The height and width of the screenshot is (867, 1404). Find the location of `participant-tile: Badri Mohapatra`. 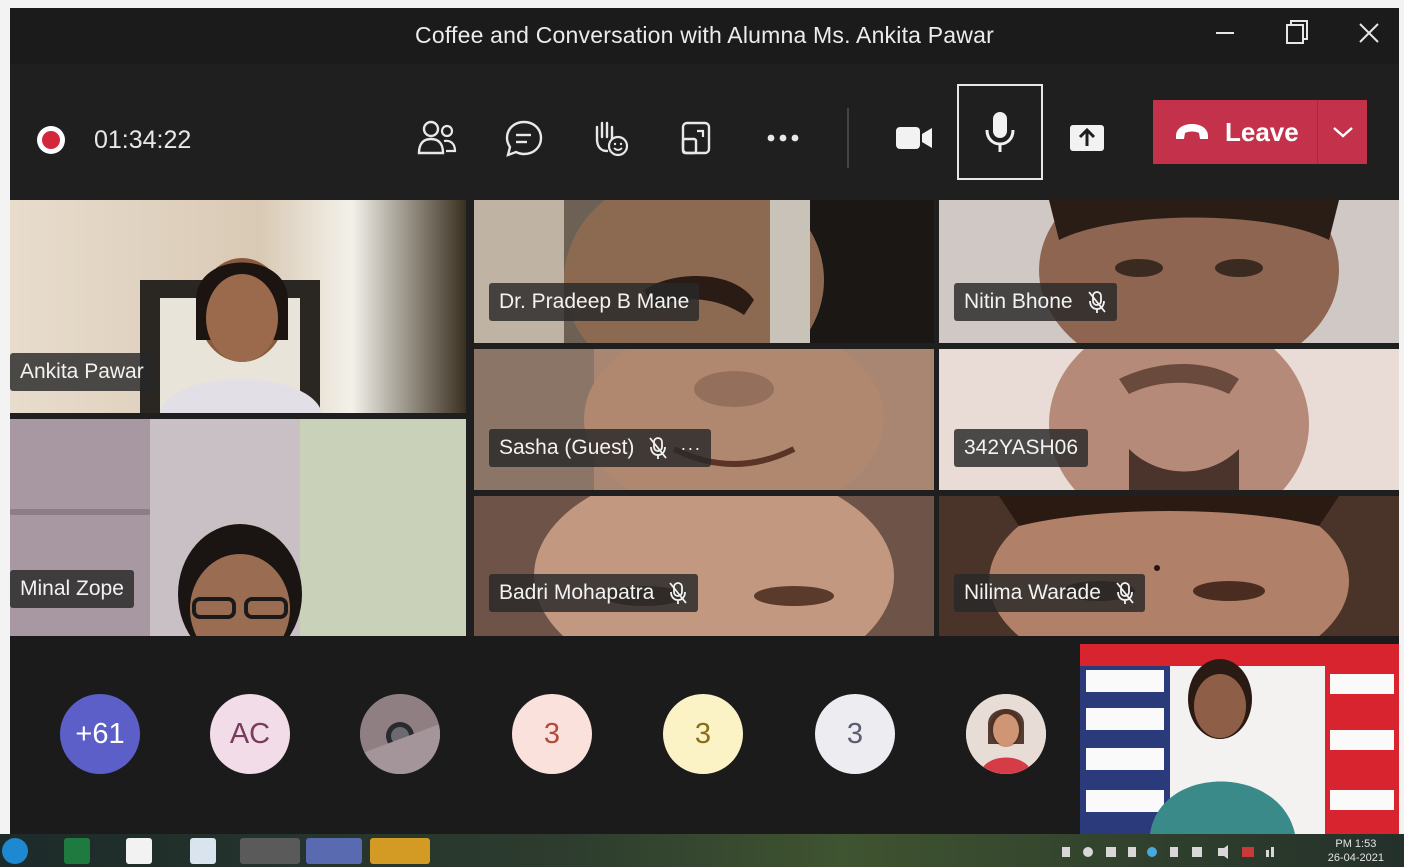

participant-tile: Badri Mohapatra is located at coordinates (704, 566).